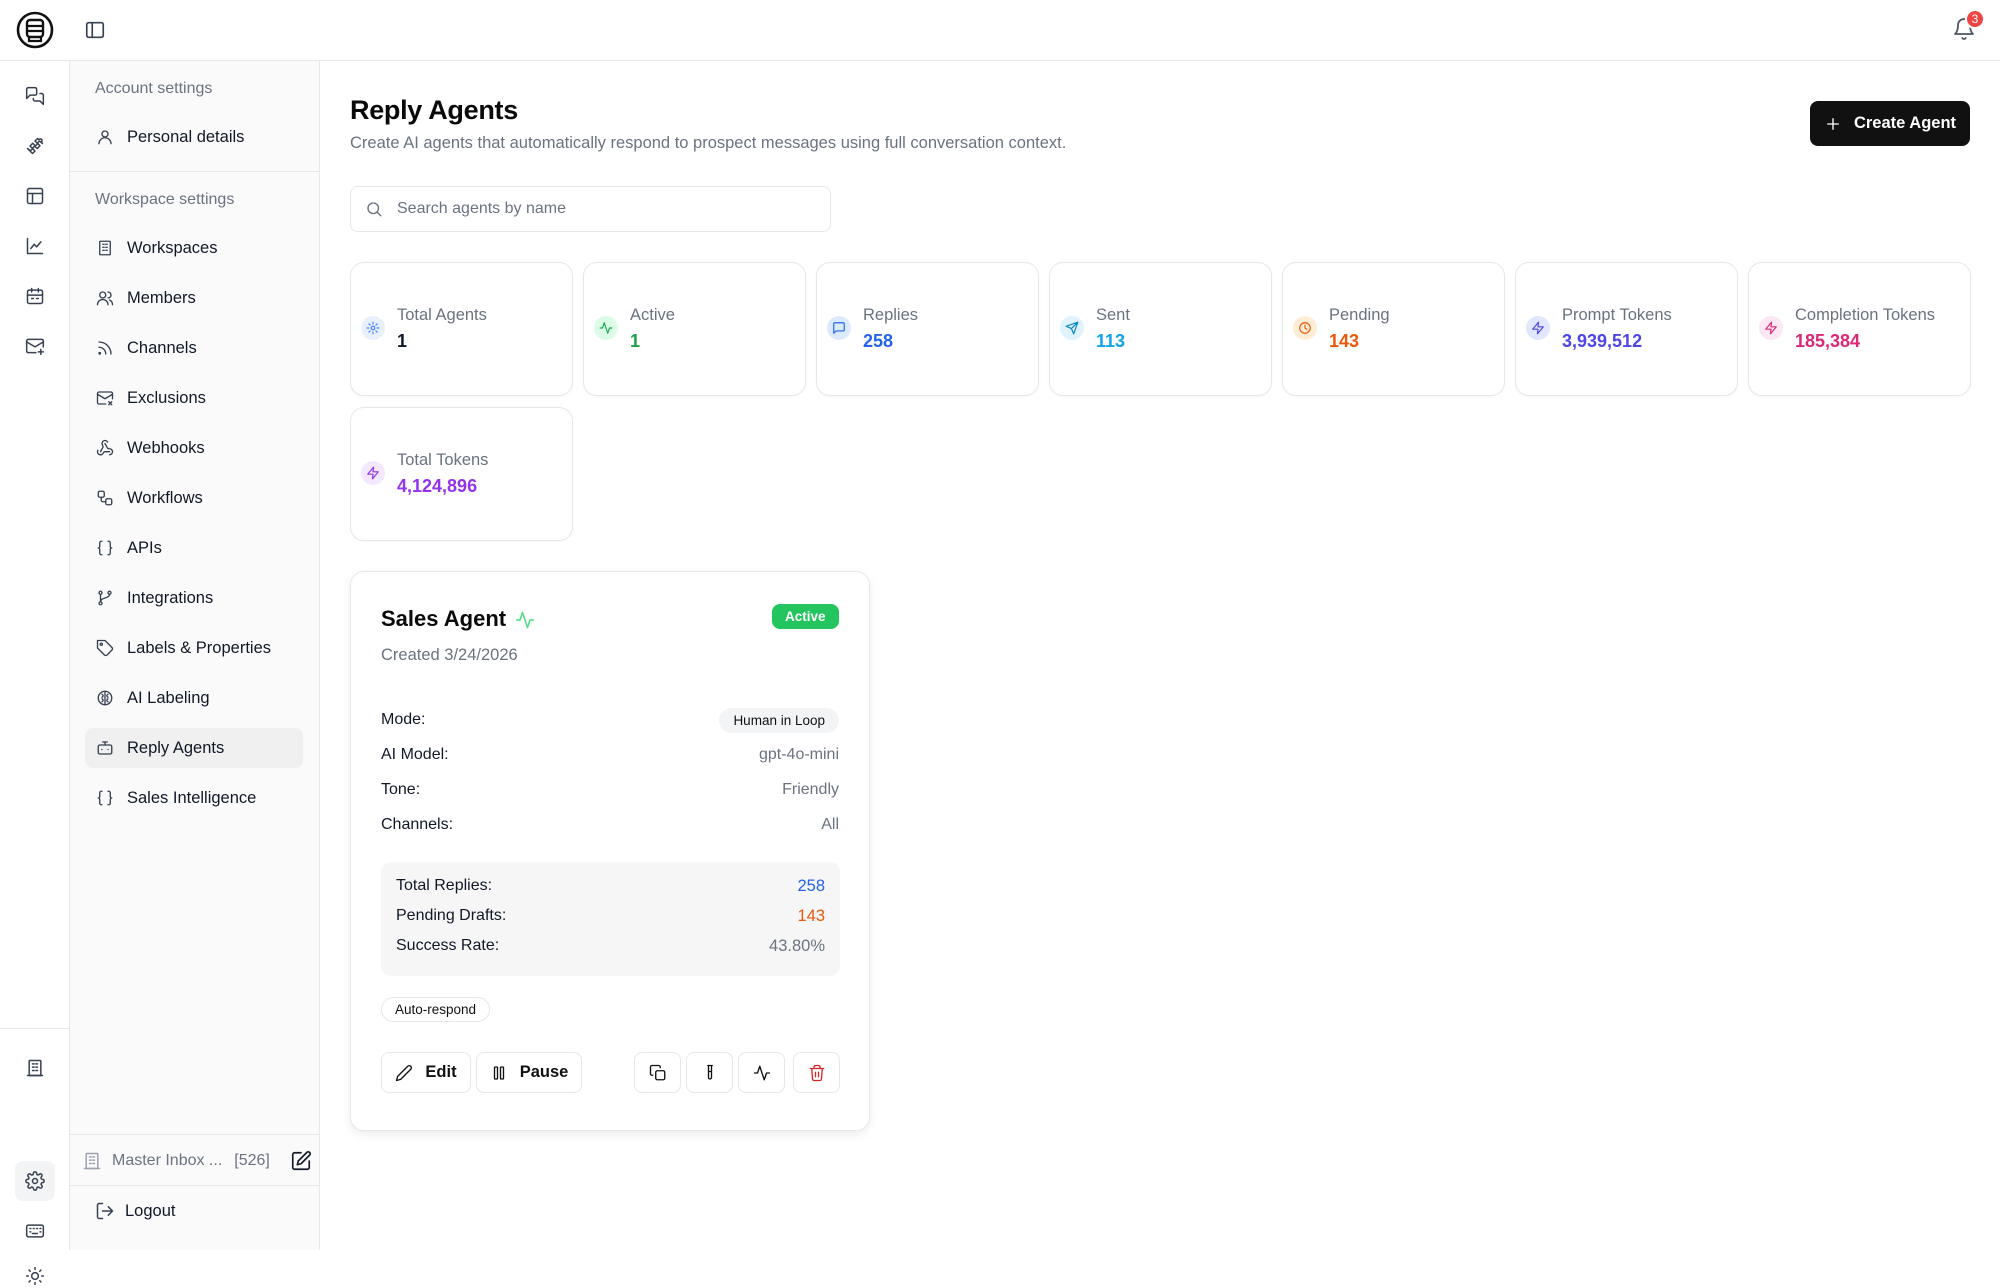 The image size is (2000, 1288). I want to click on duplicate-button, so click(657, 1072).